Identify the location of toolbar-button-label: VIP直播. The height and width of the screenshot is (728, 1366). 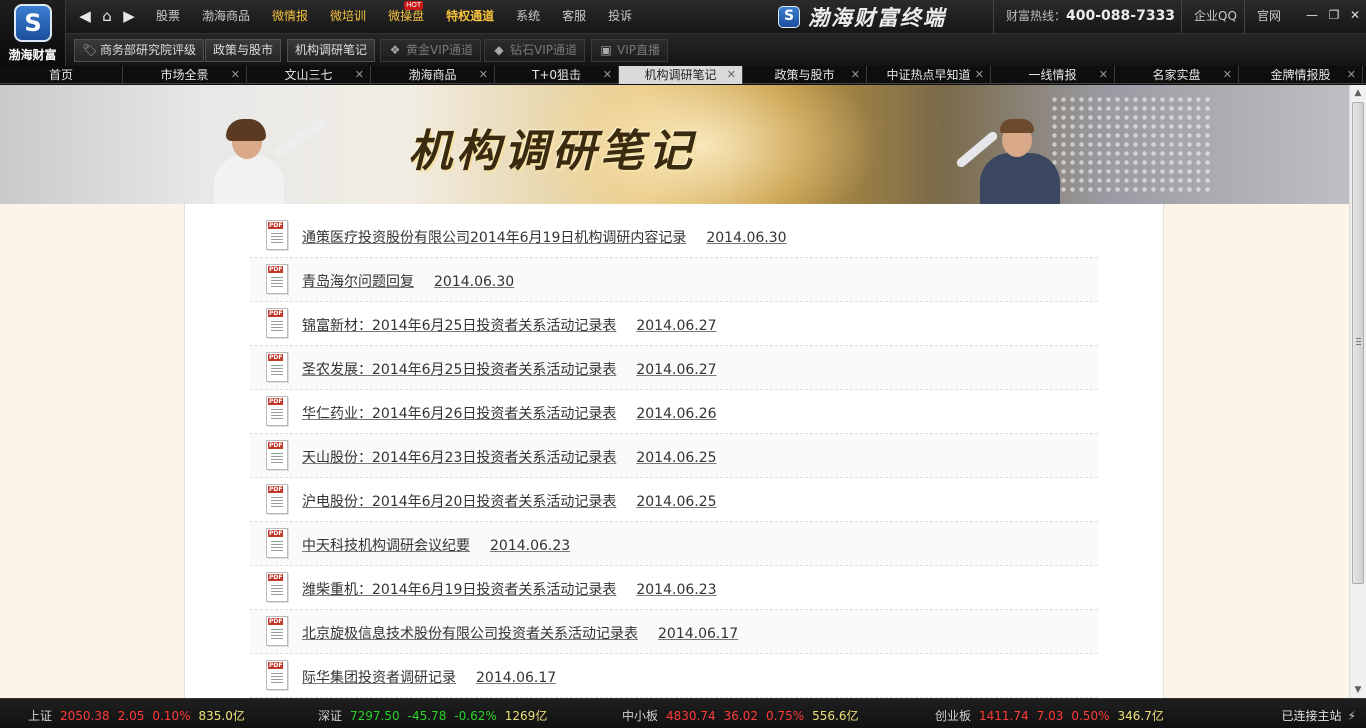
(638, 50).